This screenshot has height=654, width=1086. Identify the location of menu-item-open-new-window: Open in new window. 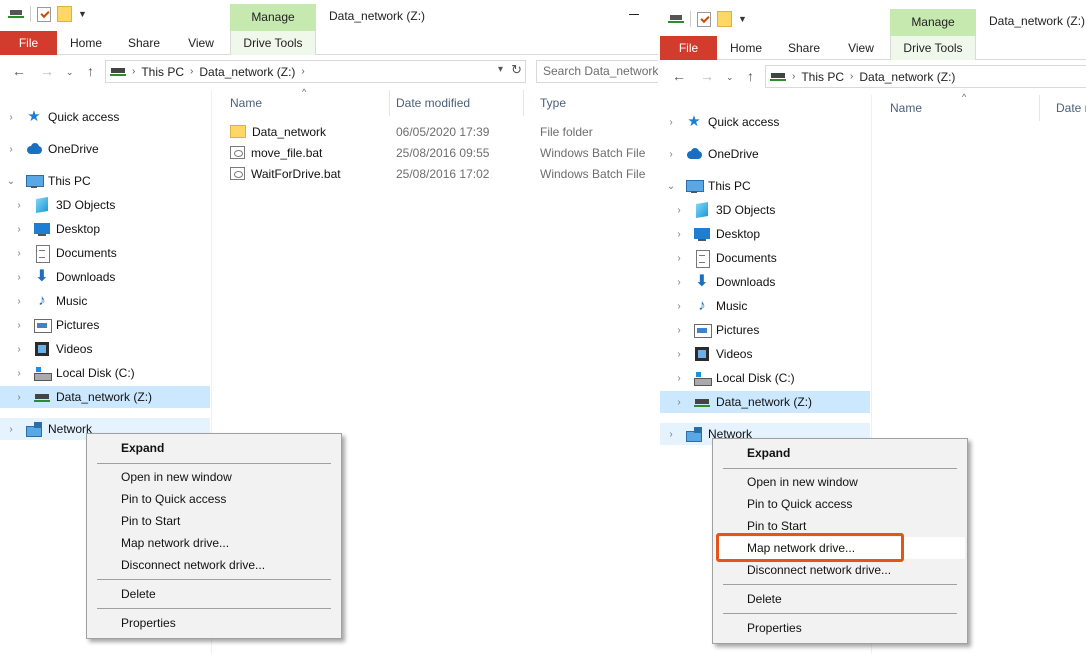
(840, 482).